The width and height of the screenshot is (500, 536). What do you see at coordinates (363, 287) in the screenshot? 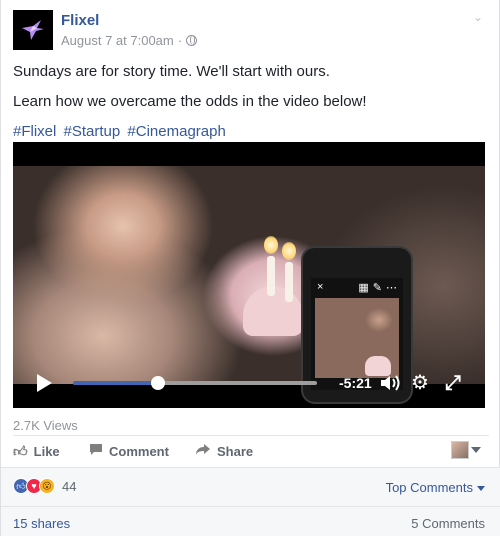
I see `phone-grid-icon: ▦` at bounding box center [363, 287].